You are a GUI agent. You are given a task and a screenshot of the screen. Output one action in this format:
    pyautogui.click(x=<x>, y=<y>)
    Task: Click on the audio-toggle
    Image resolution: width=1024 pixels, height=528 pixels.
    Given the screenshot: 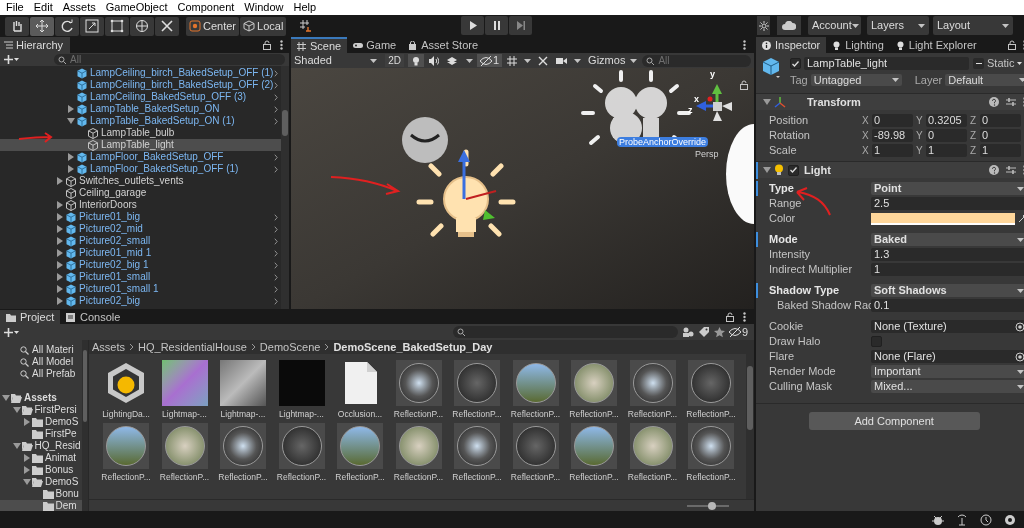 What is the action you would take?
    pyautogui.click(x=434, y=60)
    